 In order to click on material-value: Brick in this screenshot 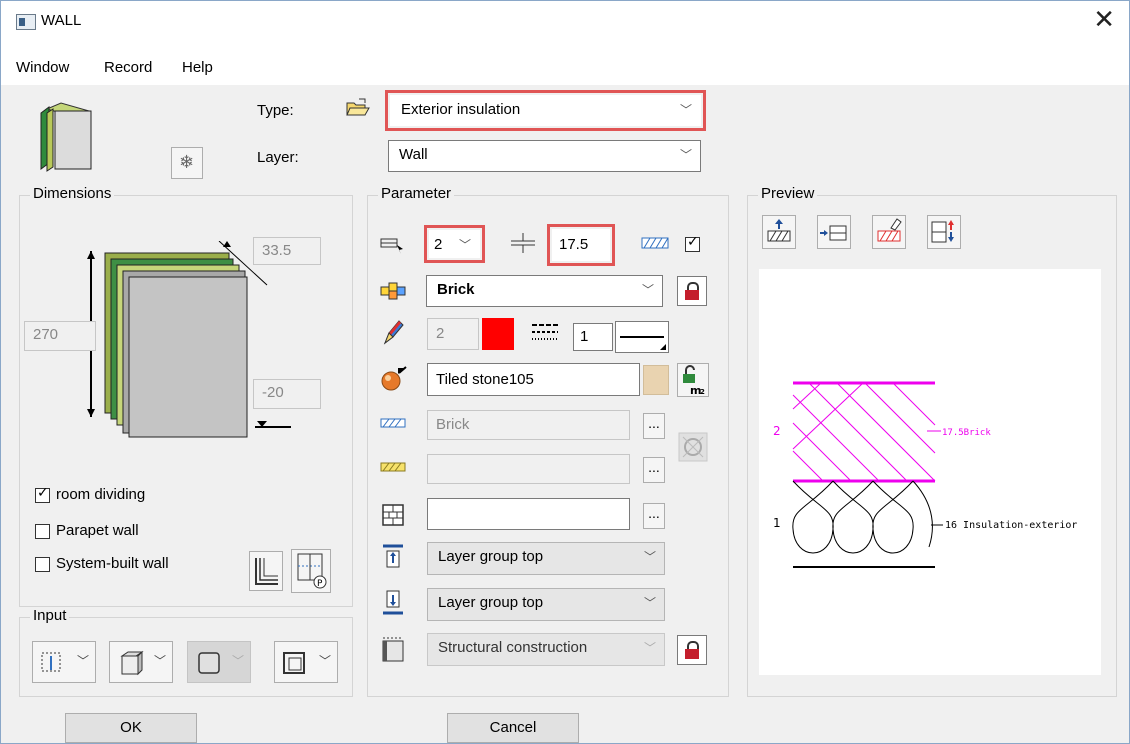, I will do `click(456, 289)`.